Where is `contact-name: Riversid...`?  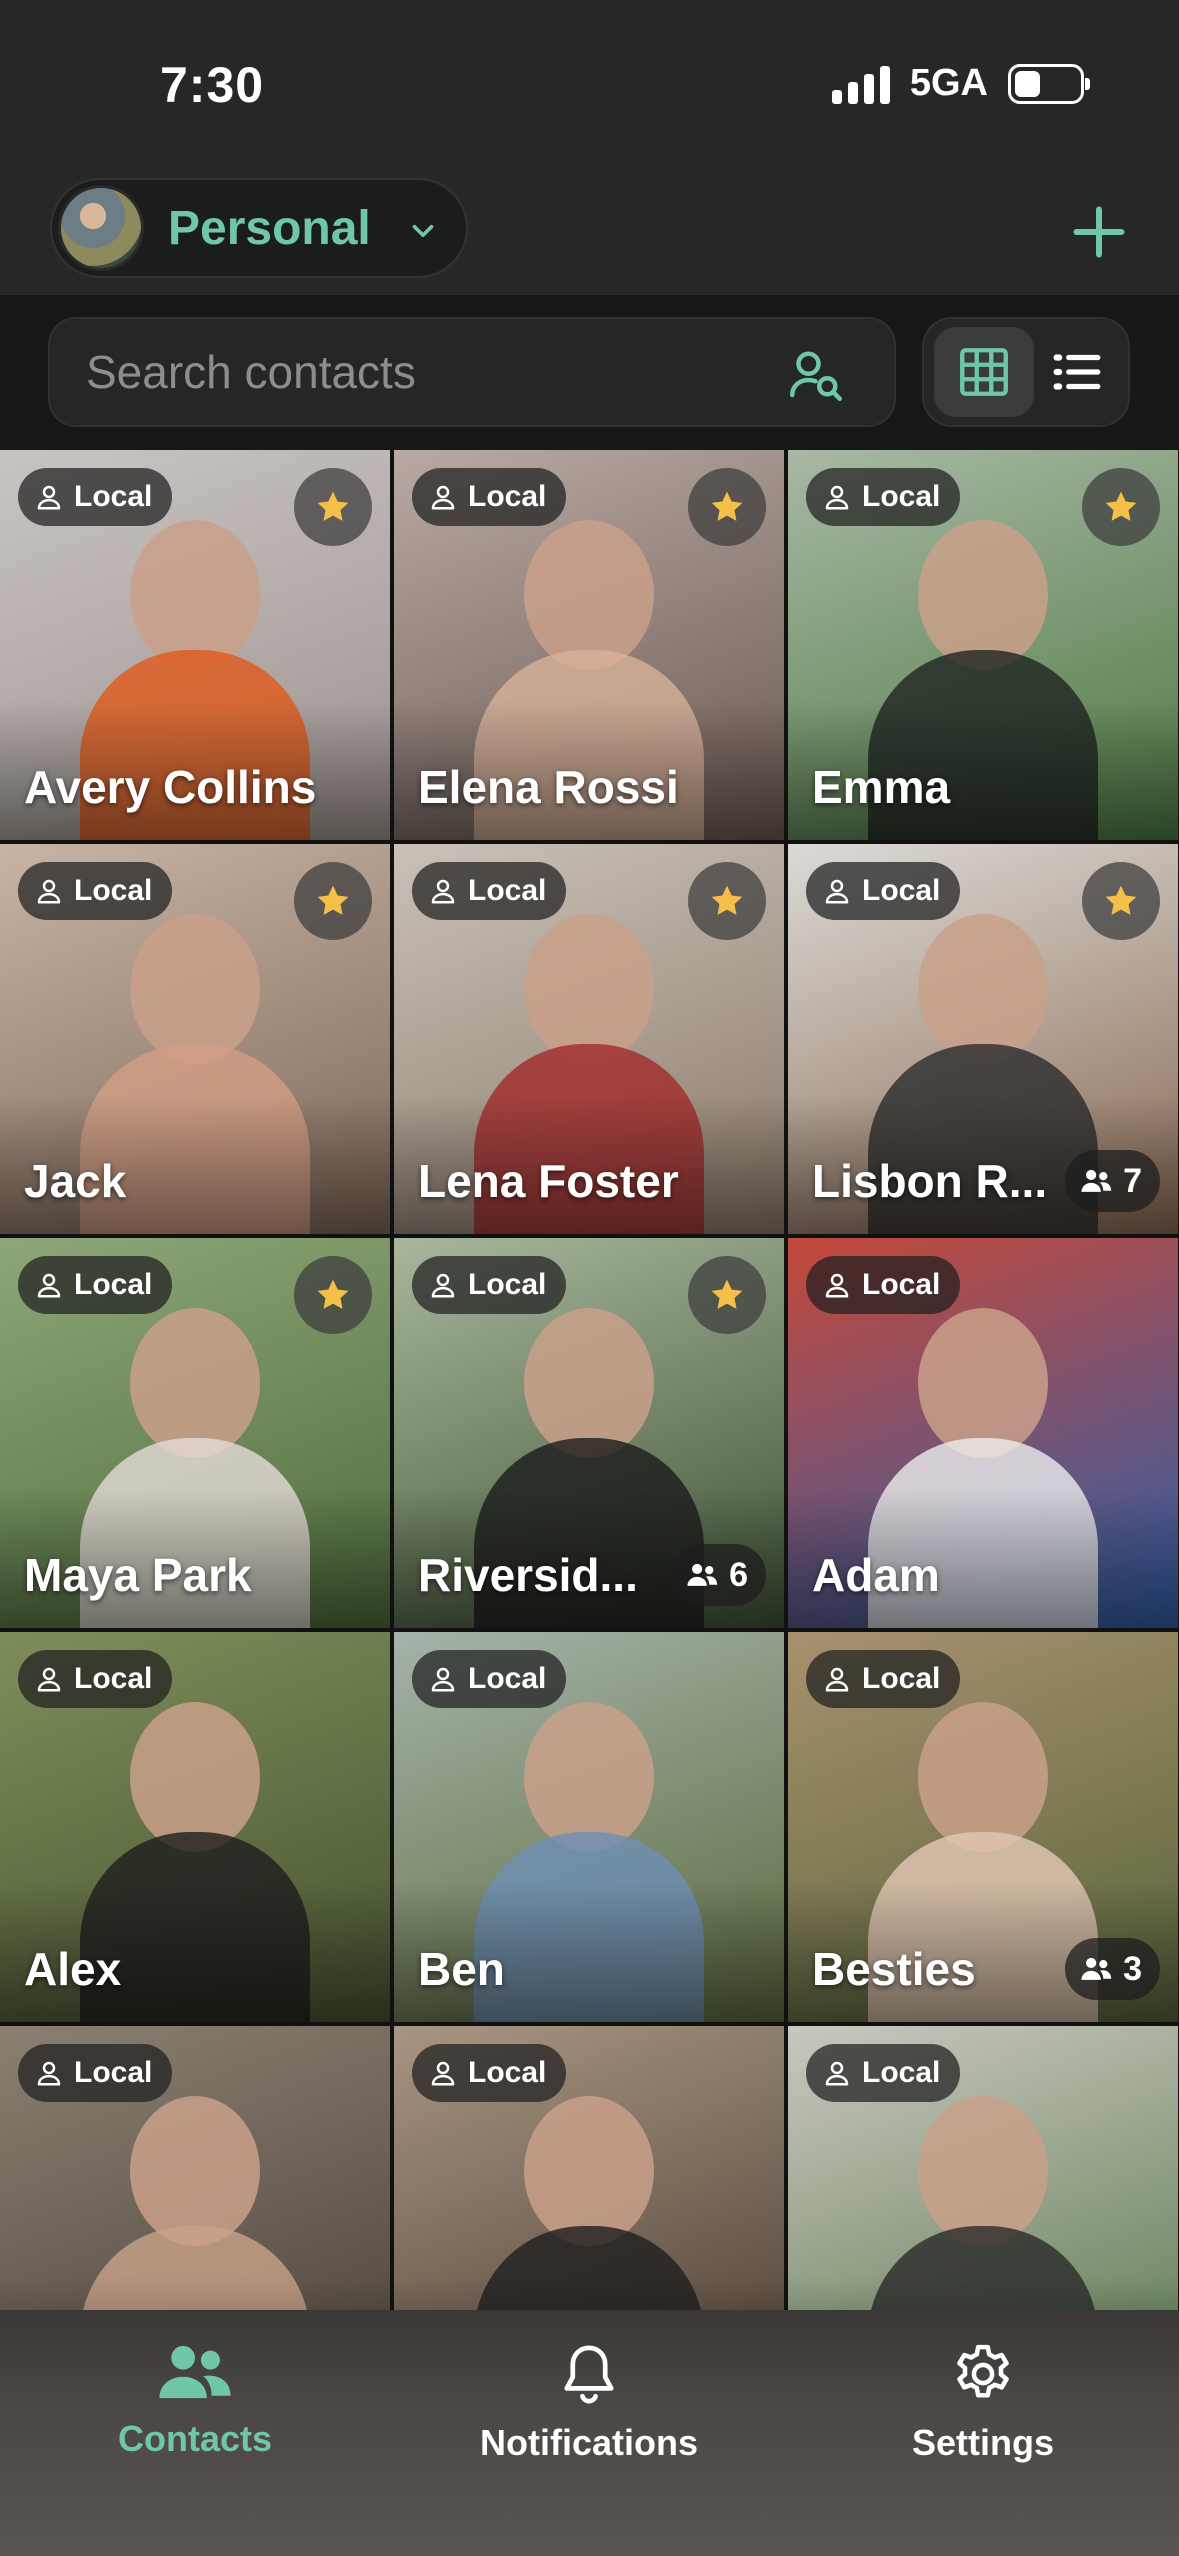 contact-name: Riversid... is located at coordinates (528, 1575).